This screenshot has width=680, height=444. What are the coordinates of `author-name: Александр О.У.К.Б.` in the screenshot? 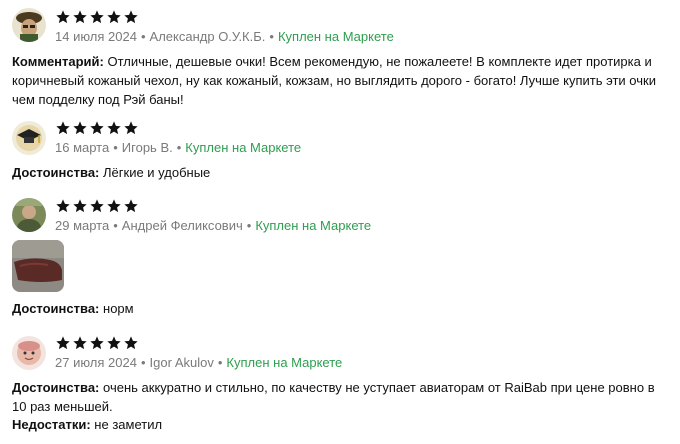 It's located at (208, 36).